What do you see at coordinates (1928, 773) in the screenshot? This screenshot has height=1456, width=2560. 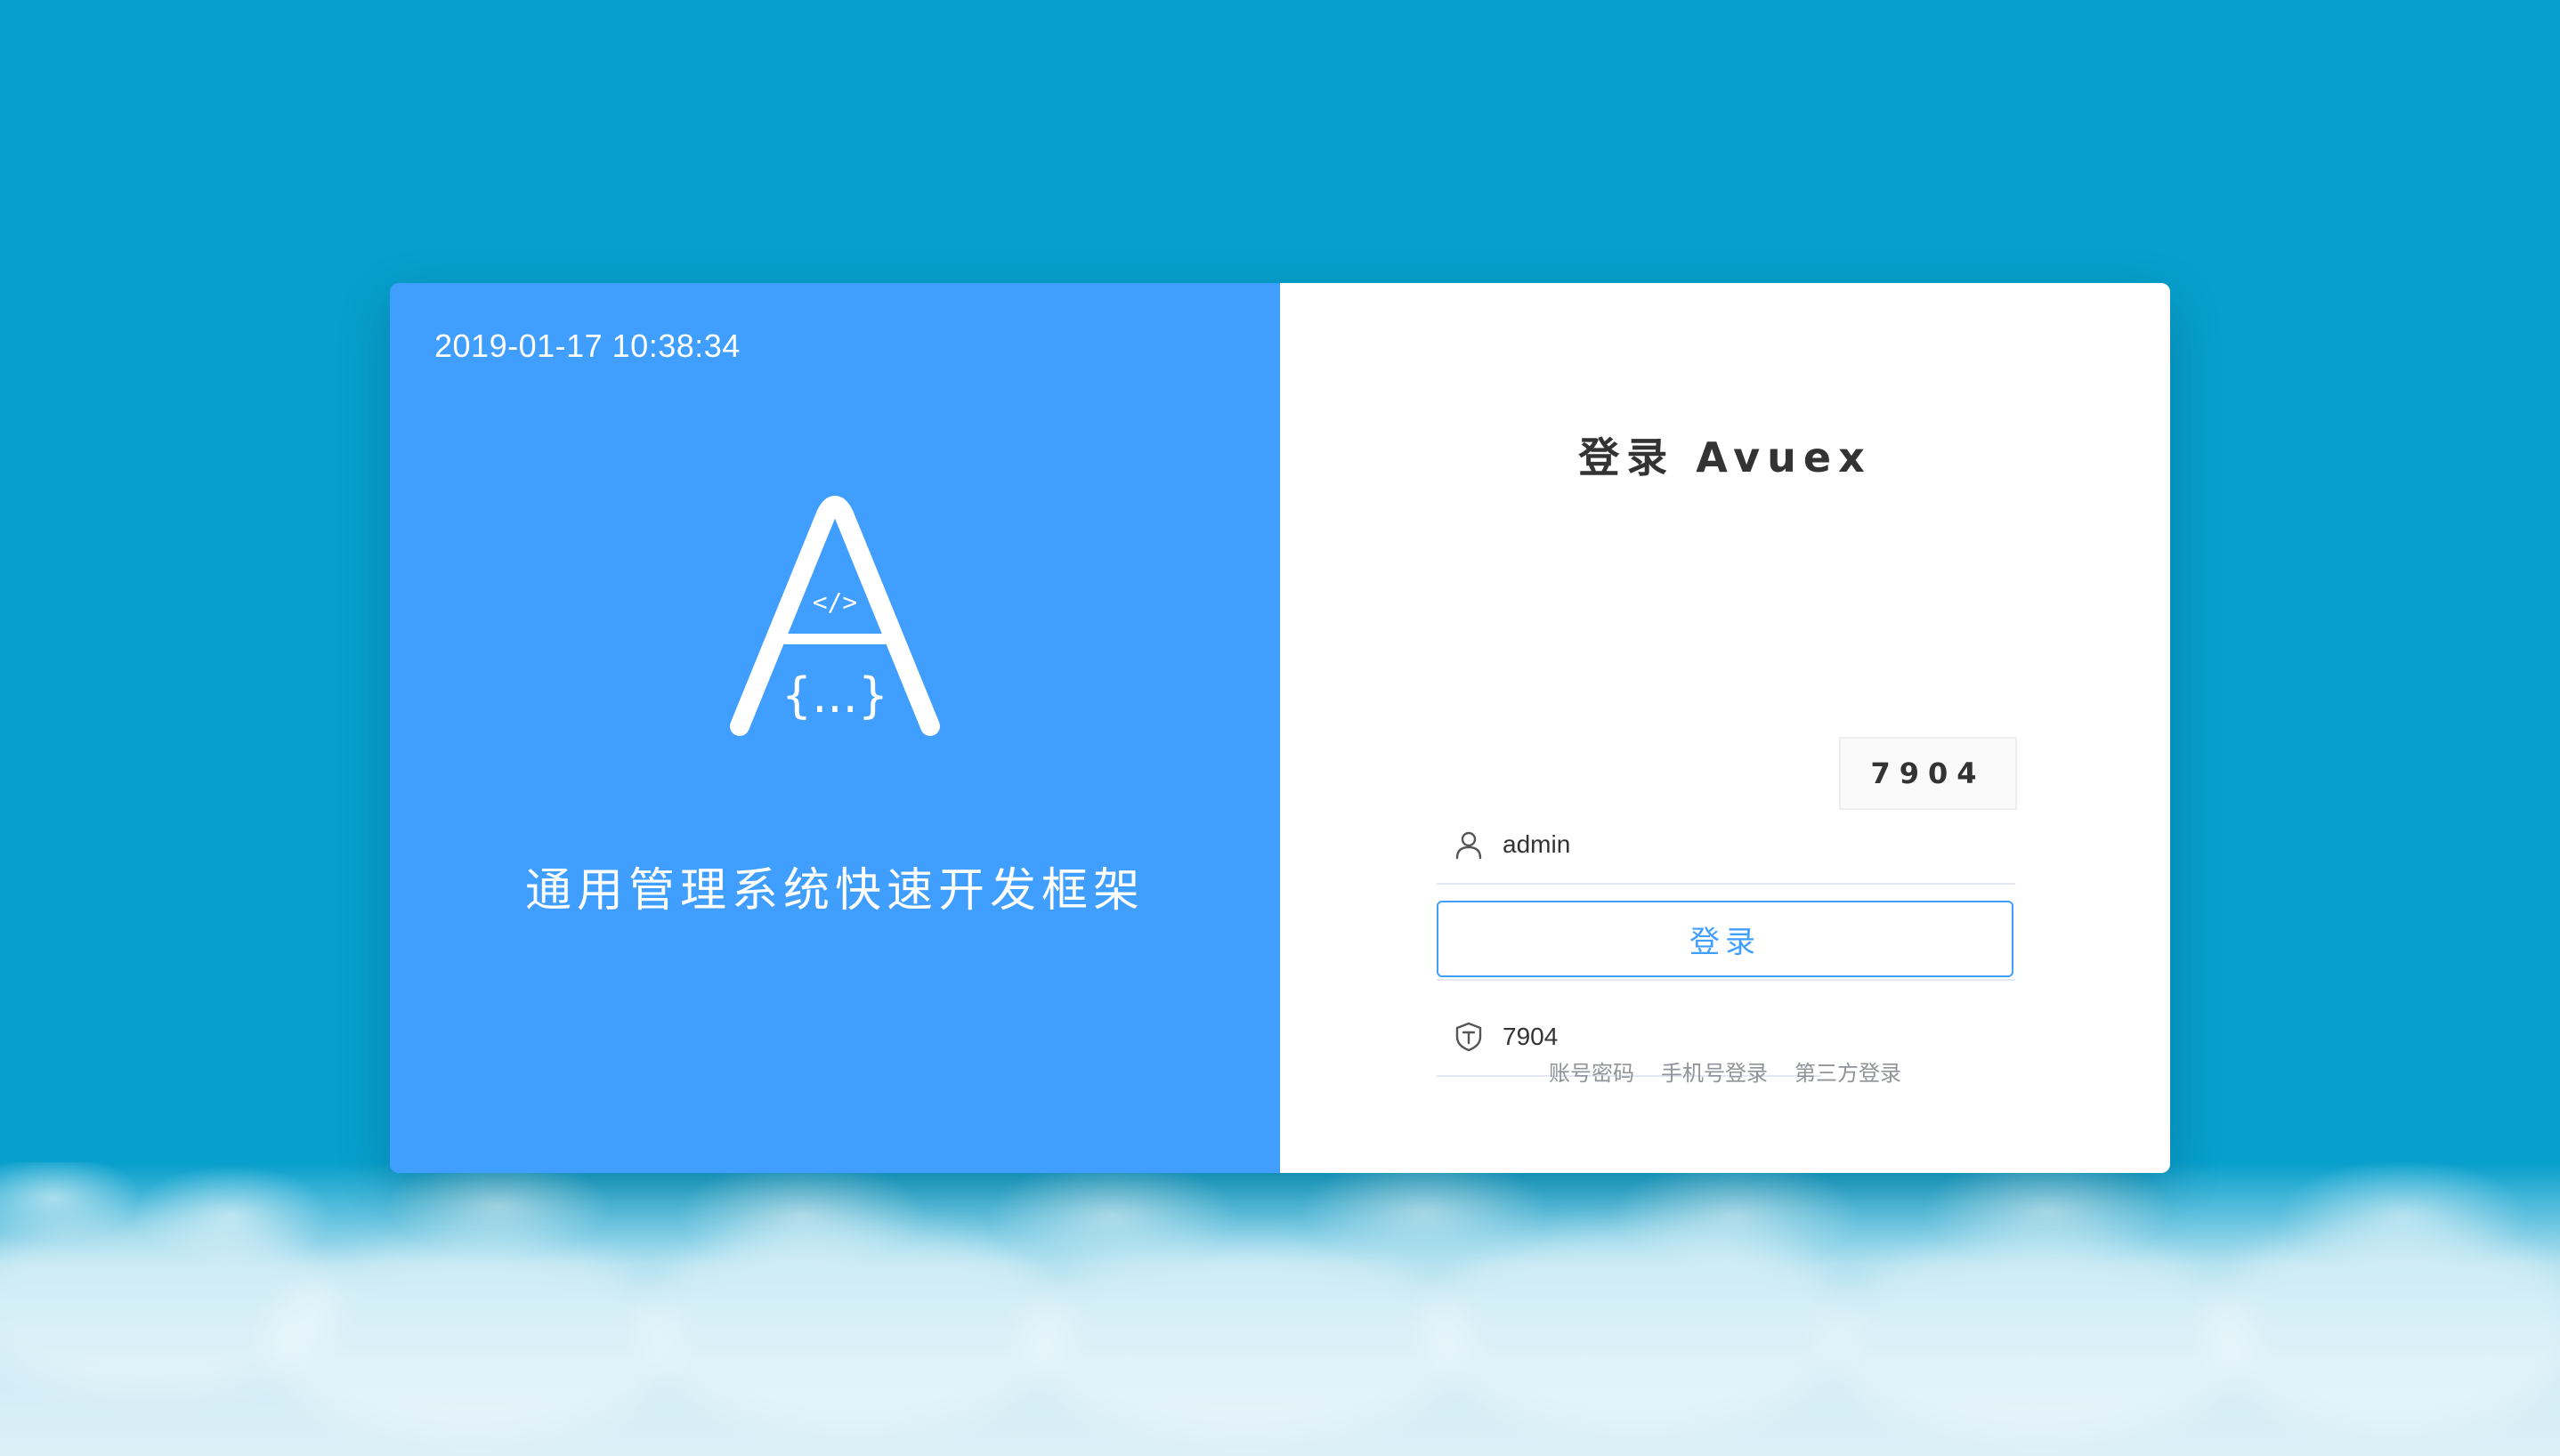 I see `captcha-image: 7904` at bounding box center [1928, 773].